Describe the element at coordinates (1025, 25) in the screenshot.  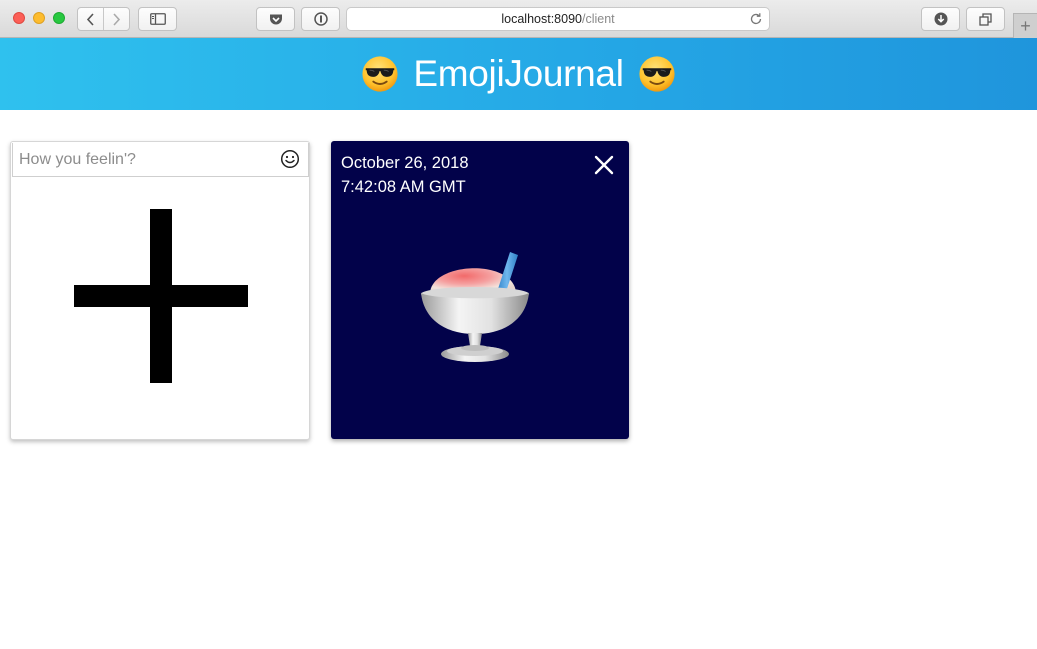
I see `new-tab-button: +` at that location.